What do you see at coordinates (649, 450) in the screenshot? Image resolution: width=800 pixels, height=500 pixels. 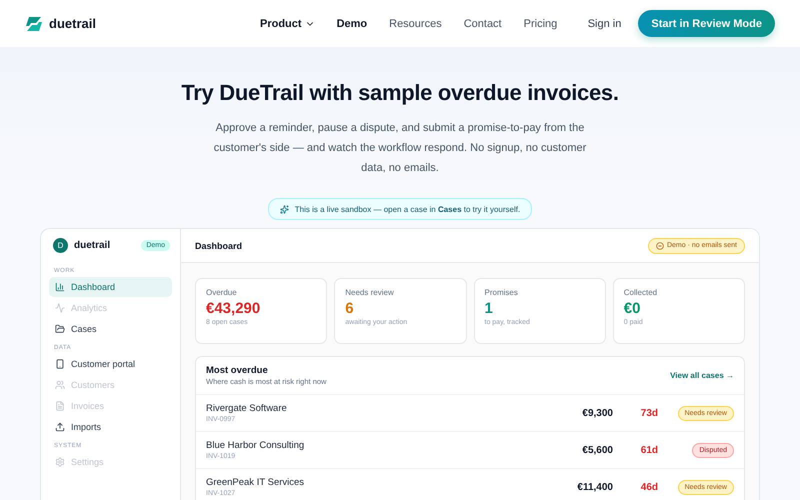 I see `days-overdue: 61d` at bounding box center [649, 450].